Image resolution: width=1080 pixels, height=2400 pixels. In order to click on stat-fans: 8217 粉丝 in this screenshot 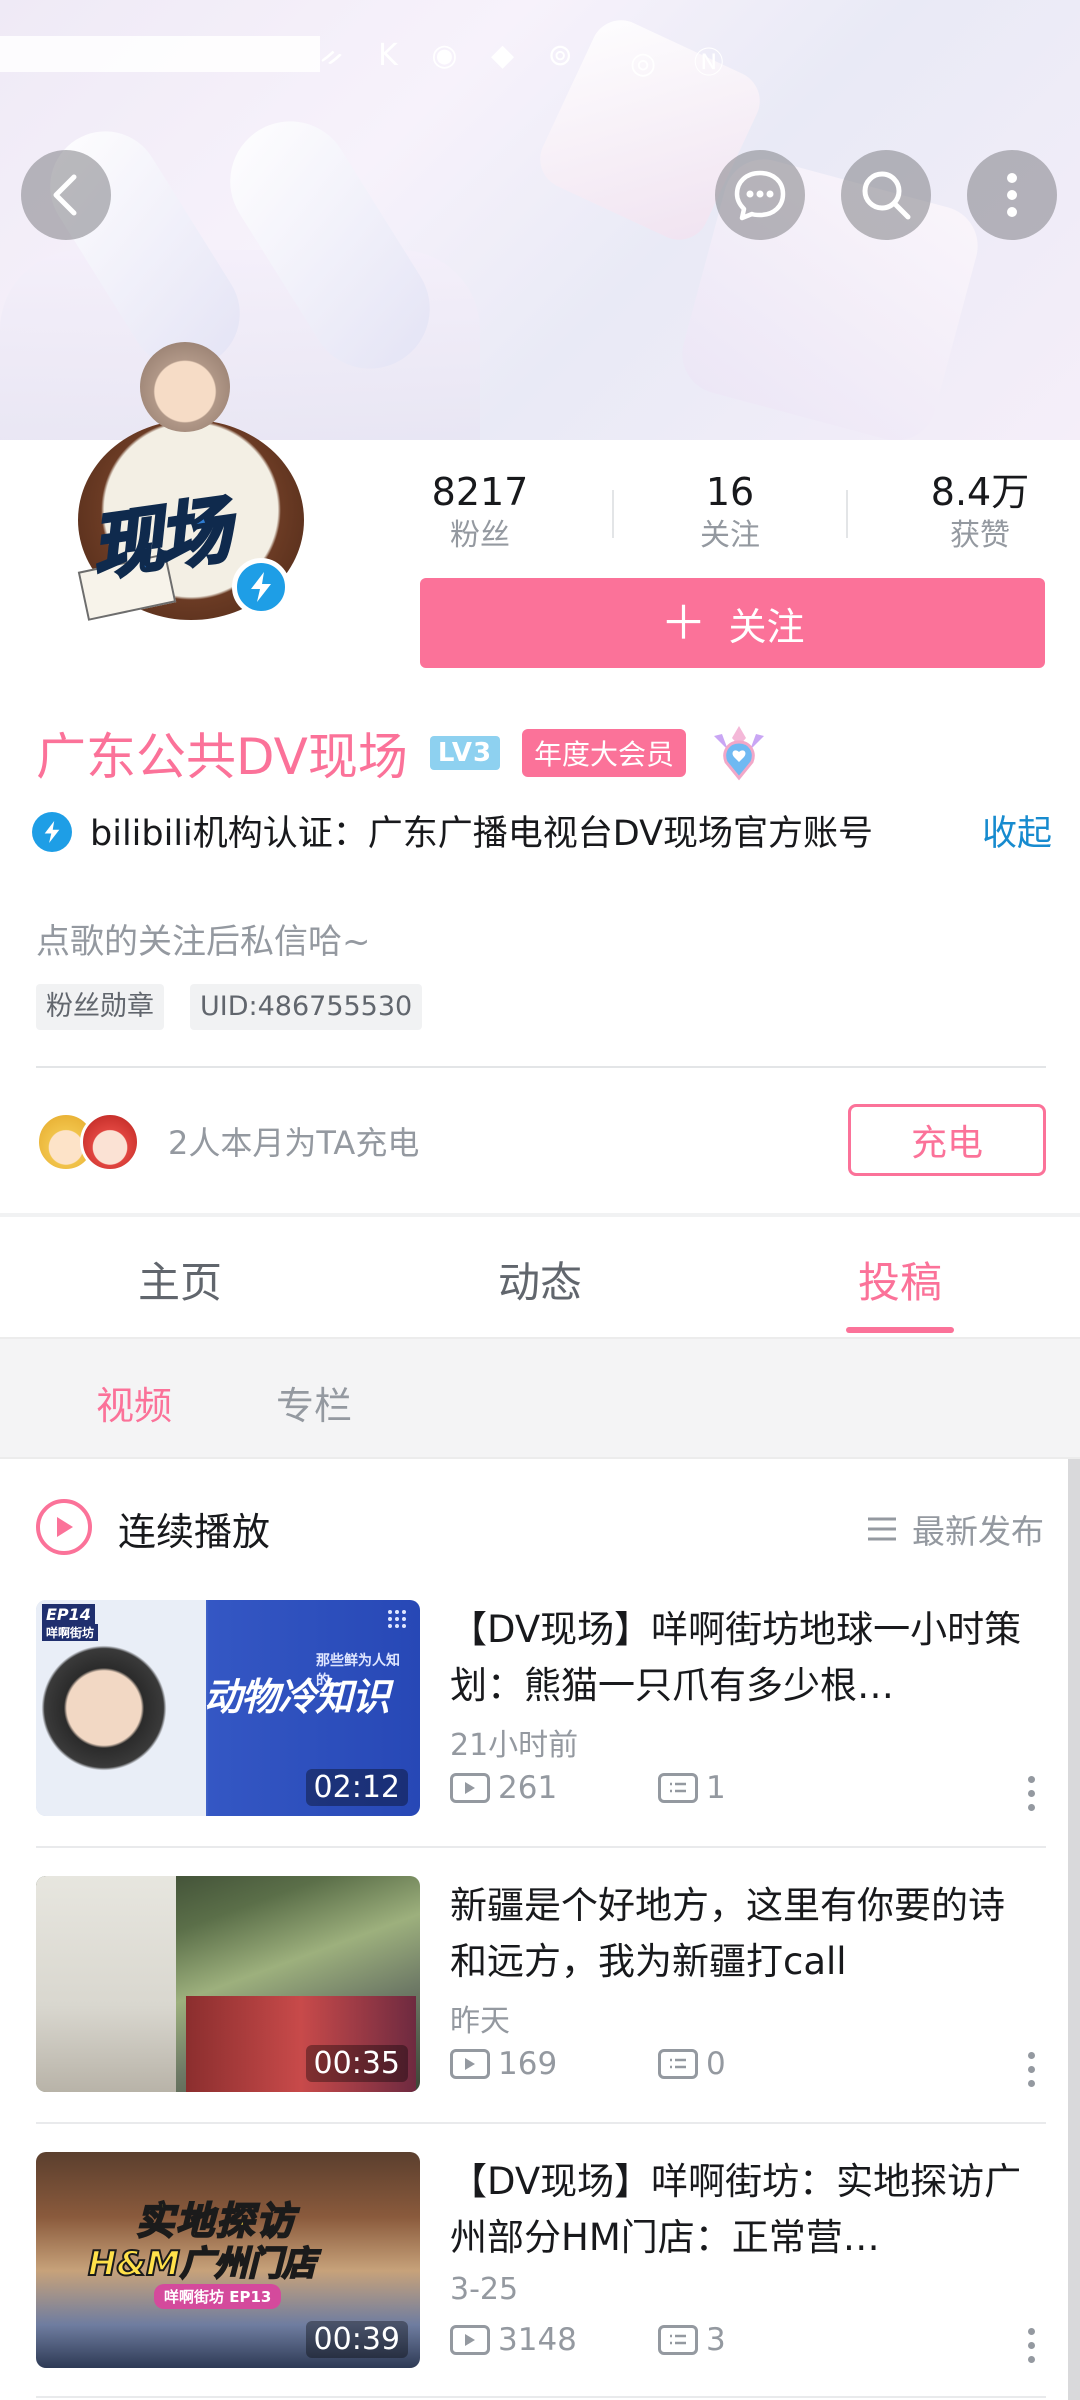, I will do `click(480, 512)`.